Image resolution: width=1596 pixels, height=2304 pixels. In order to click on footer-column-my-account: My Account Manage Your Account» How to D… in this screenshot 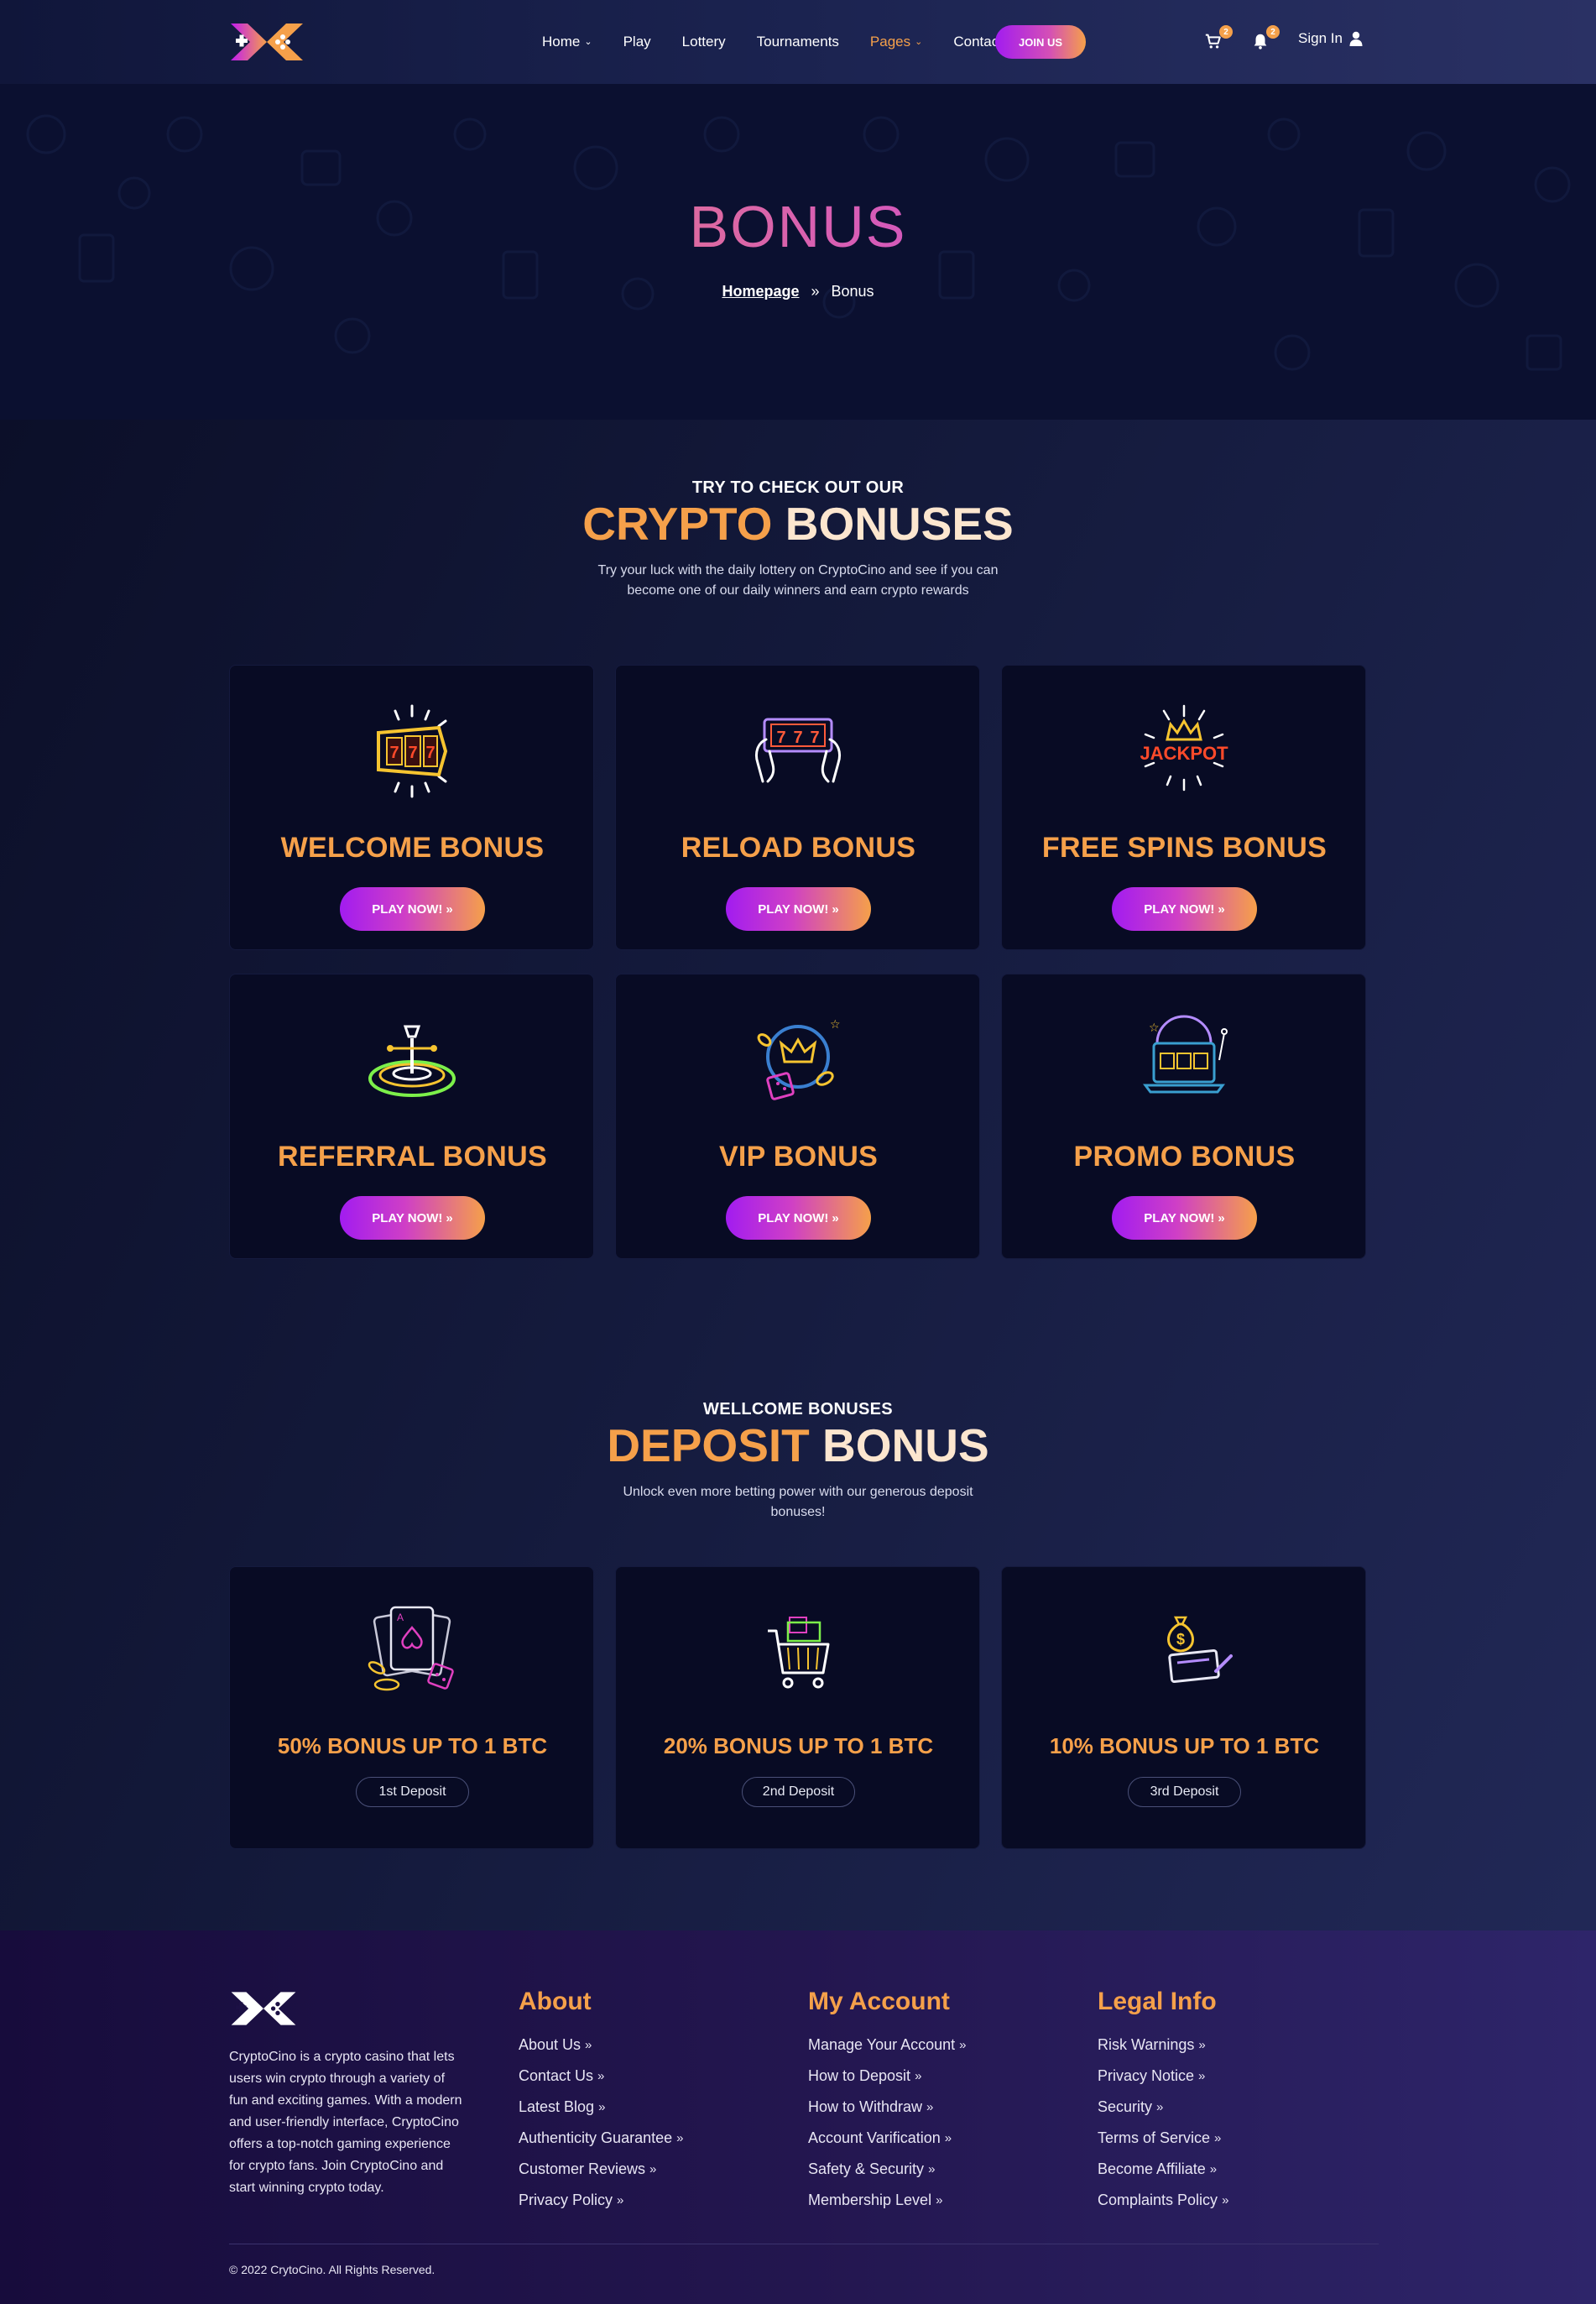, I will do `click(887, 2102)`.